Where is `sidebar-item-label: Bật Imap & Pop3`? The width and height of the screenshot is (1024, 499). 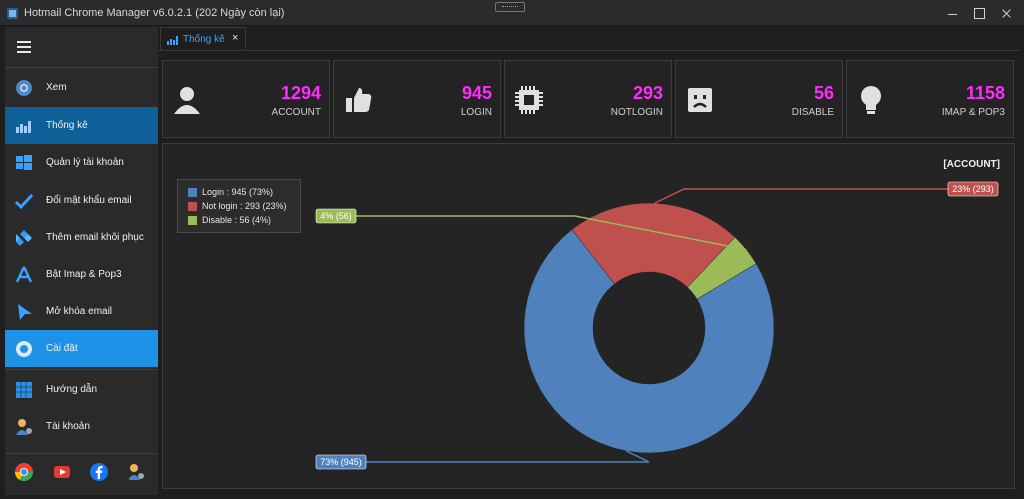
sidebar-item-label: Bật Imap & Pop3 is located at coordinates (84, 274).